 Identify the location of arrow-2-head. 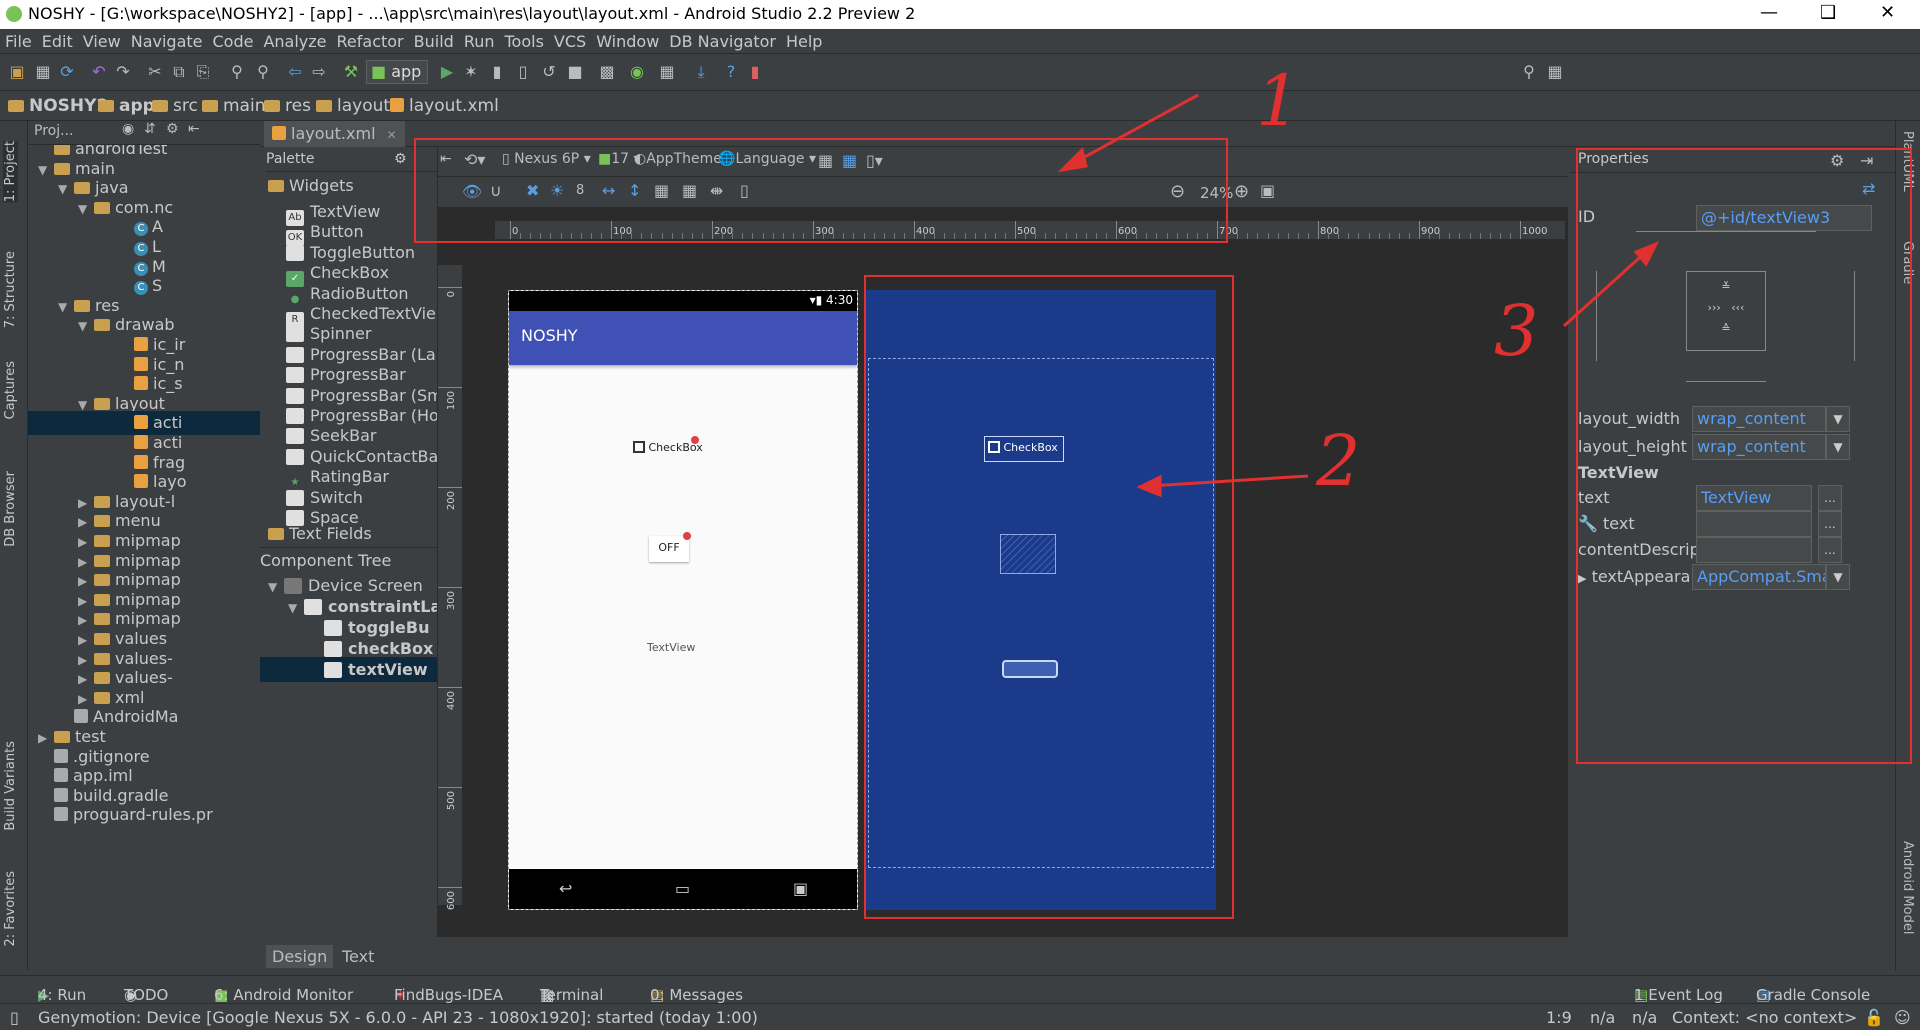
(1149, 486).